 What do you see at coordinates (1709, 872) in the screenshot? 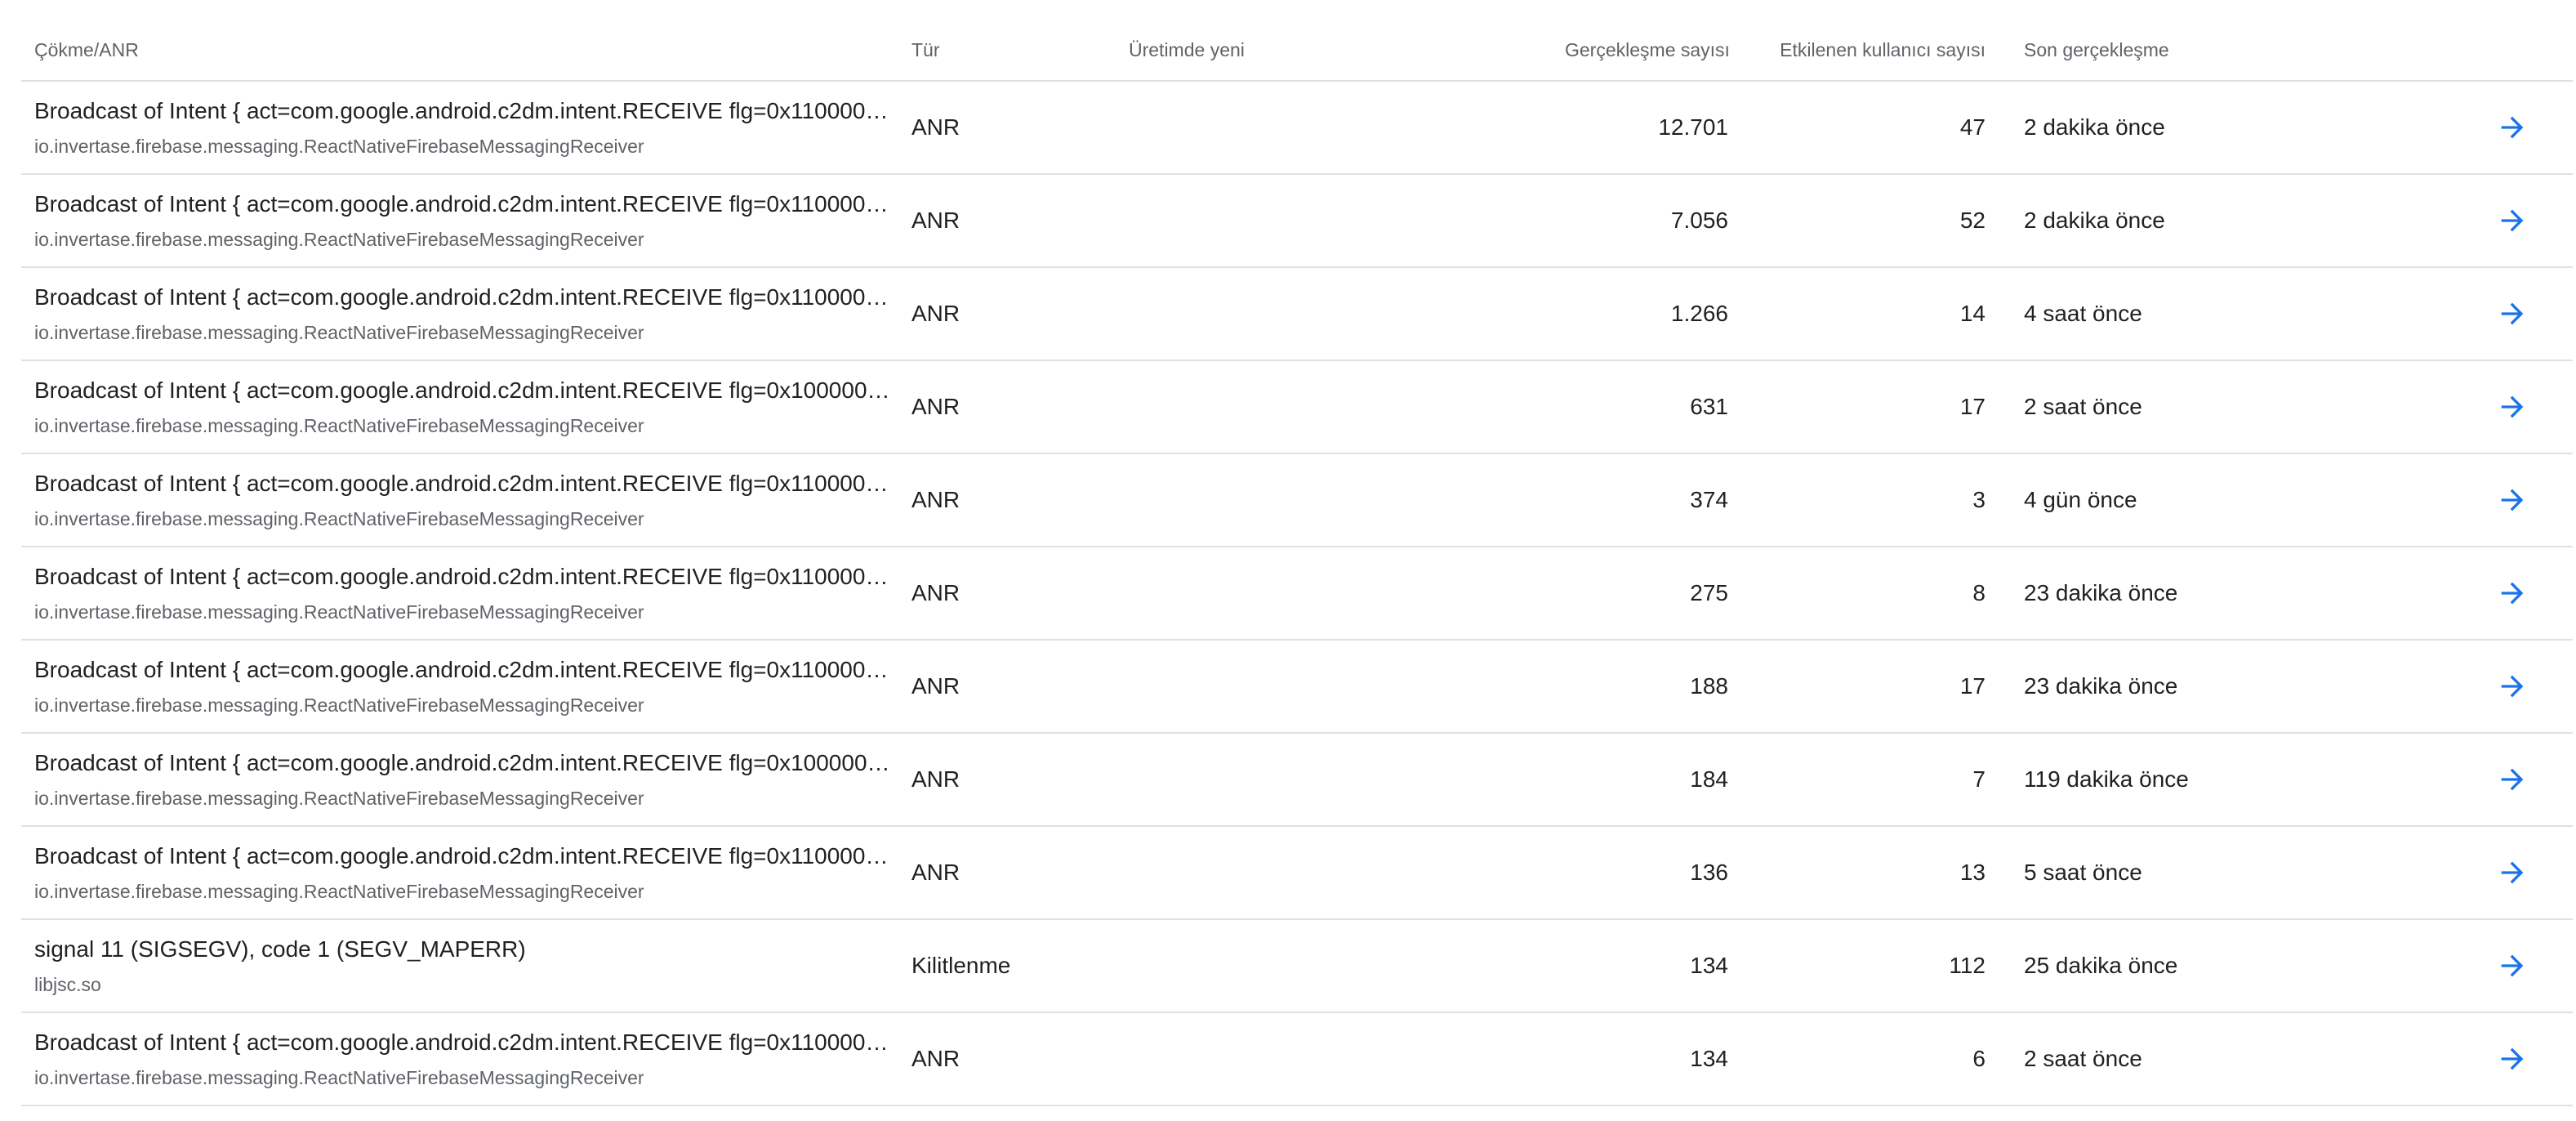
I see `occurrence-count: 136` at bounding box center [1709, 872].